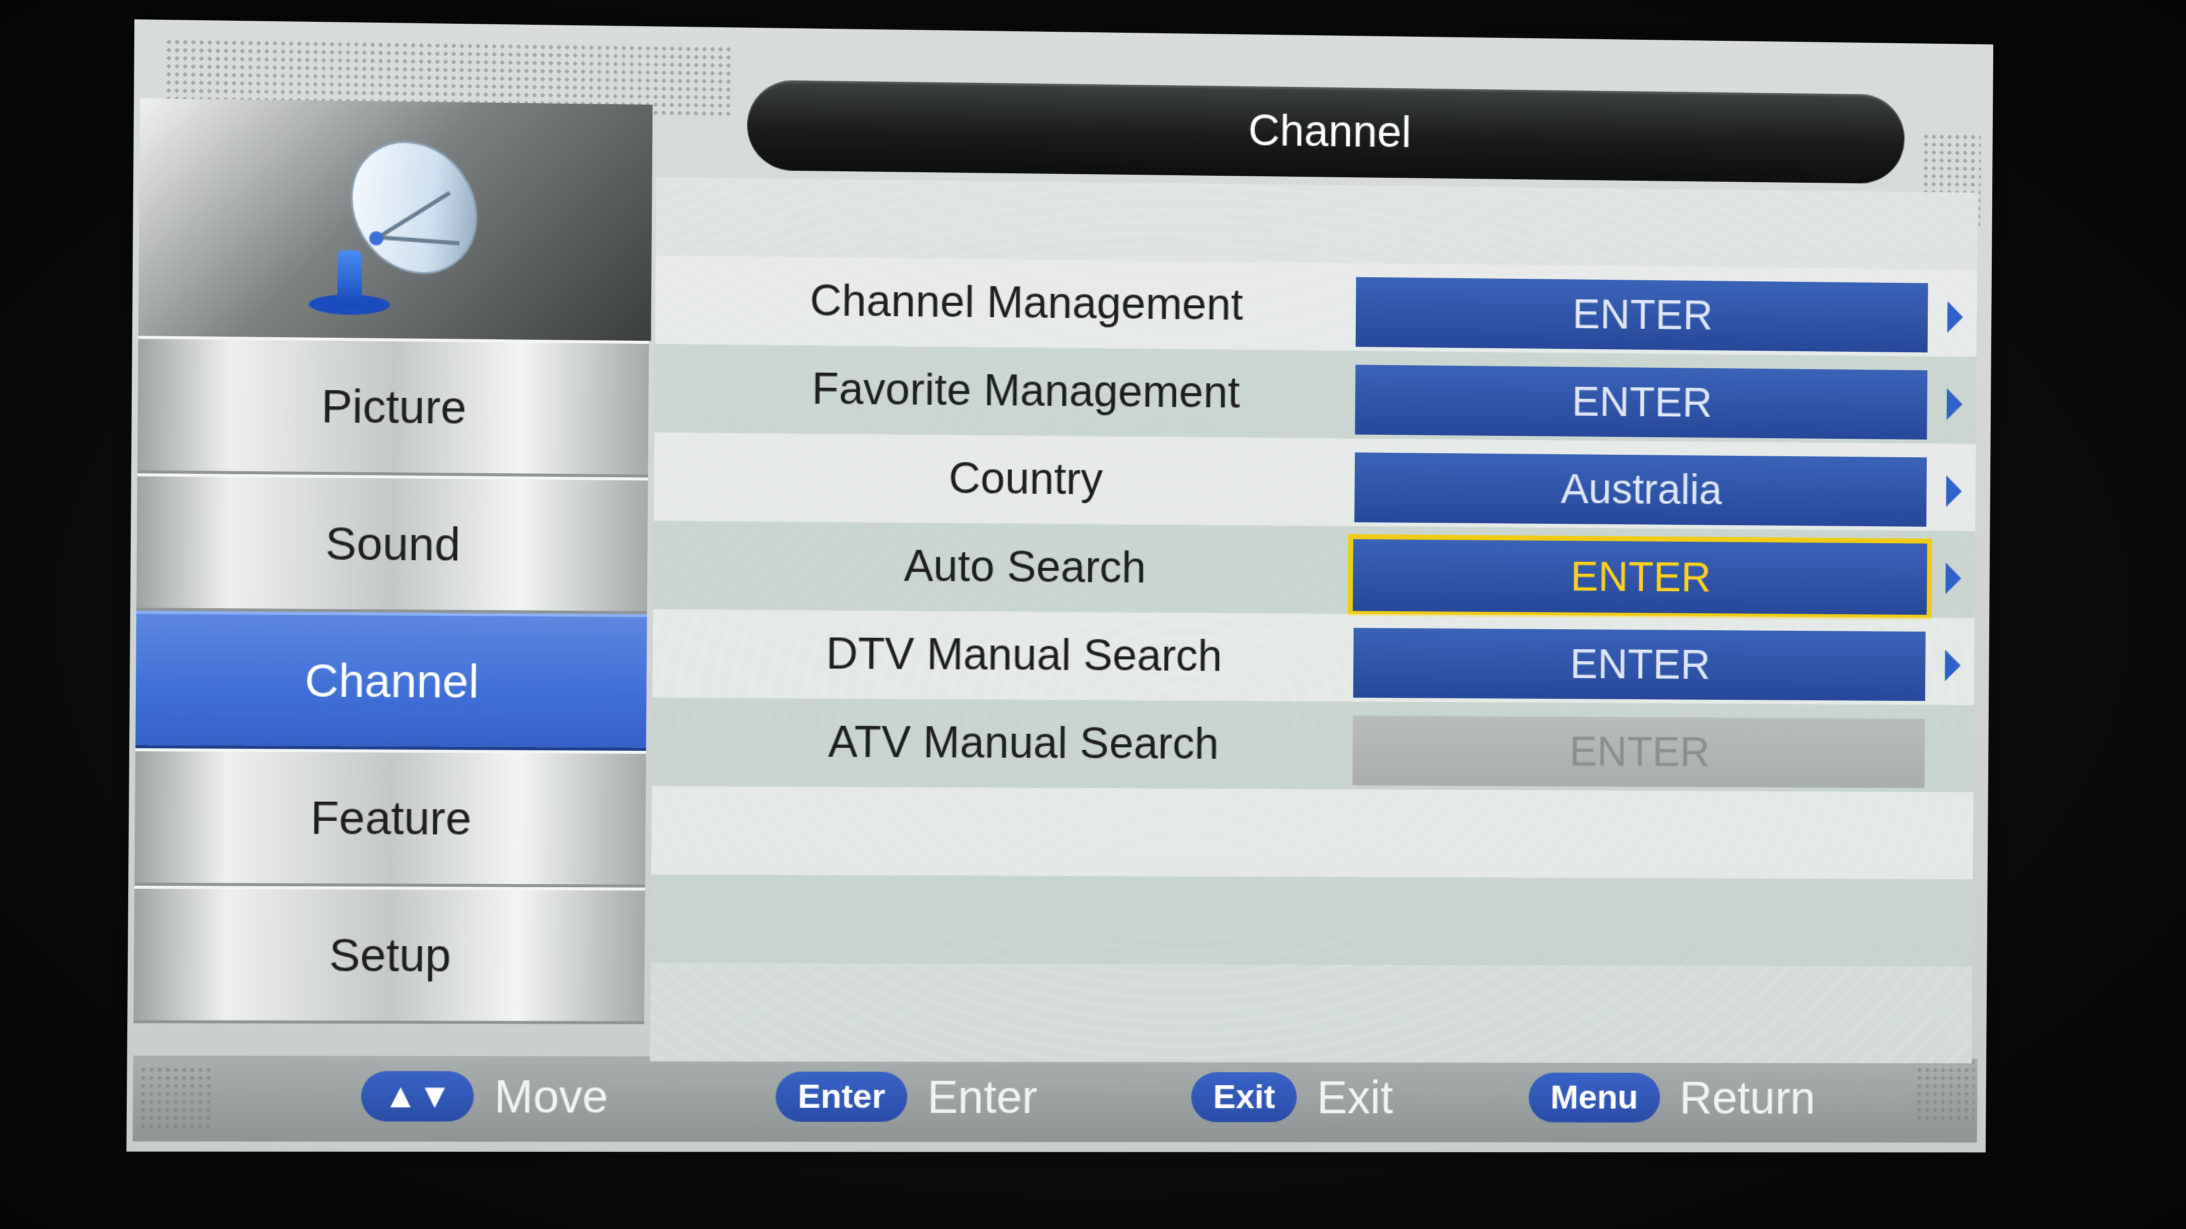 The height and width of the screenshot is (1229, 2186). I want to click on menu-title-bar: Channel, so click(1326, 132).